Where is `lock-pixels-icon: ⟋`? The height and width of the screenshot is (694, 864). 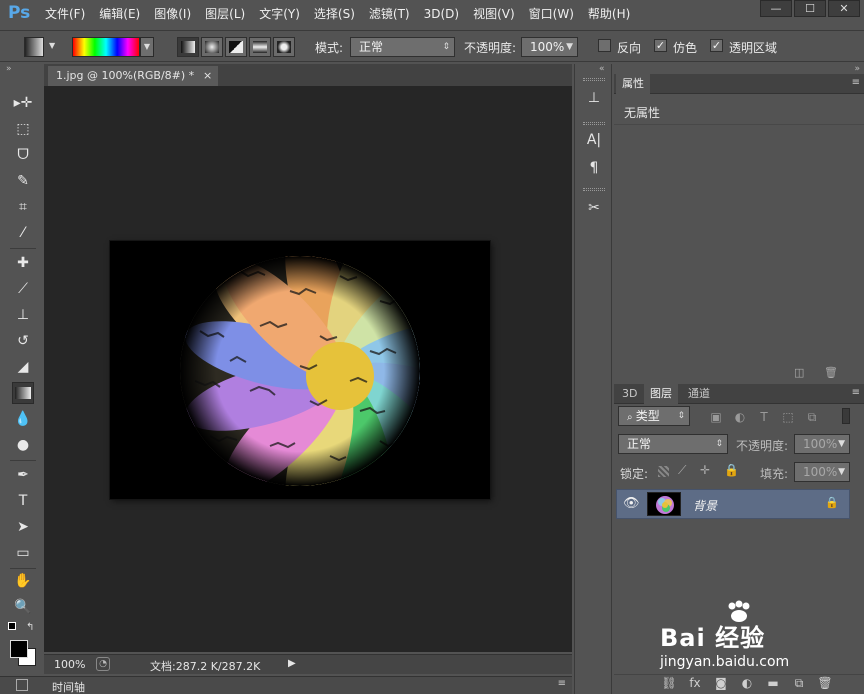 lock-pixels-icon: ⟋ is located at coordinates (682, 470).